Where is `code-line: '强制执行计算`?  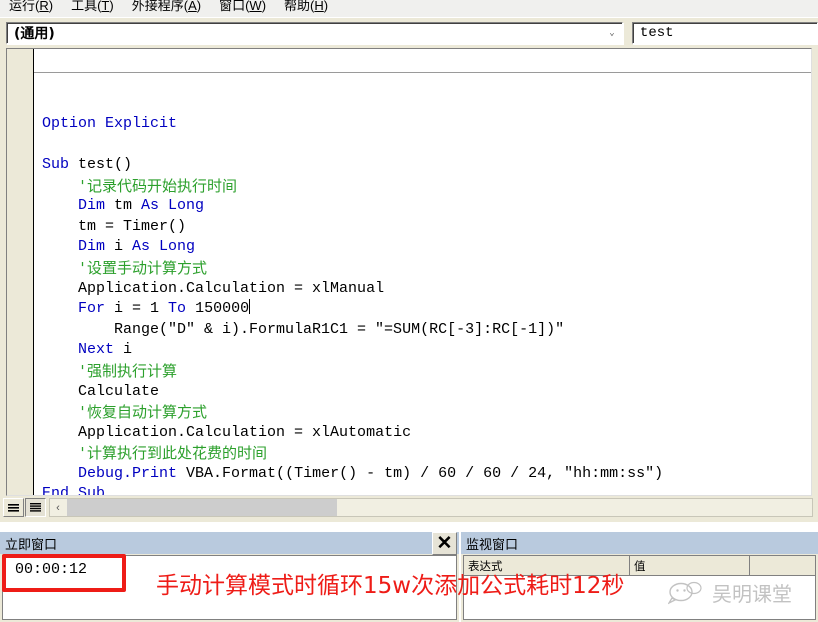 code-line: '强制执行计算 is located at coordinates (128, 370).